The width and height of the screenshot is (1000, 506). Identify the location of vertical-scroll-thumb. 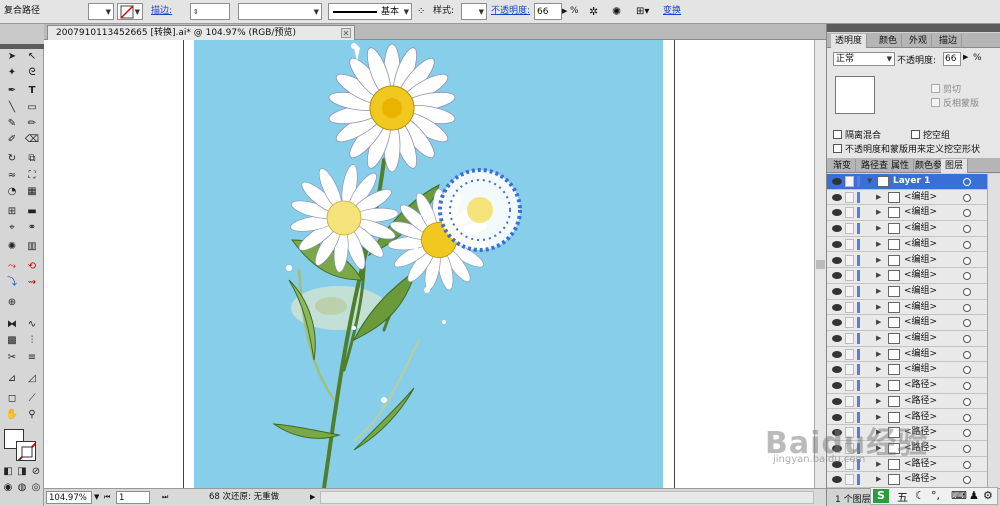
(820, 264).